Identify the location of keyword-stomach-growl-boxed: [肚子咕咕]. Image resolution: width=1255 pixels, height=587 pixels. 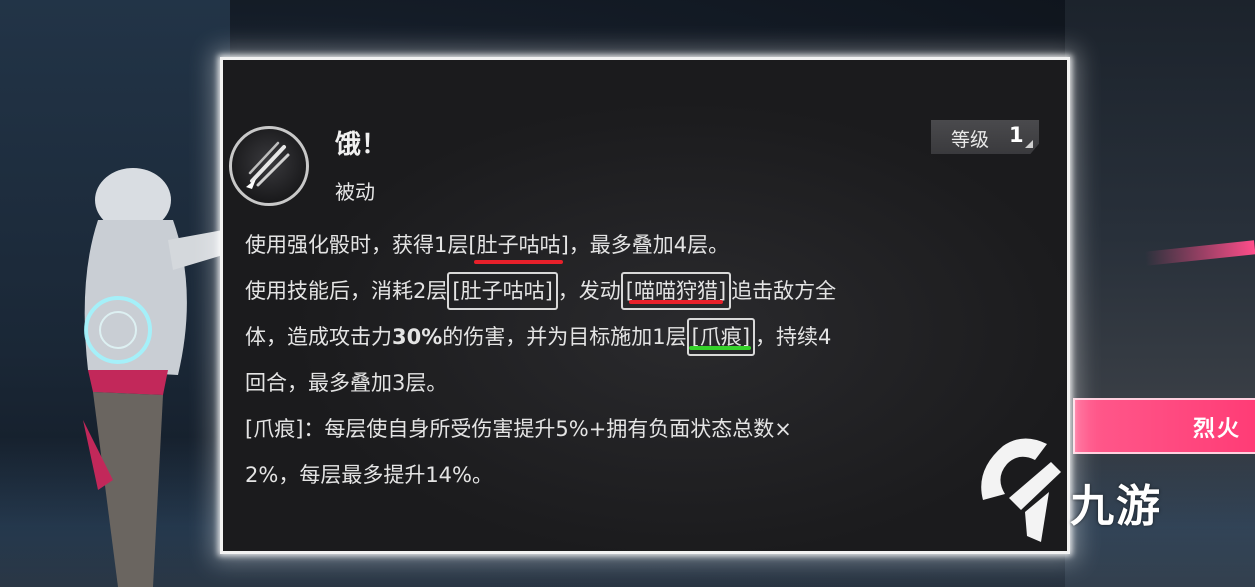
(502, 291).